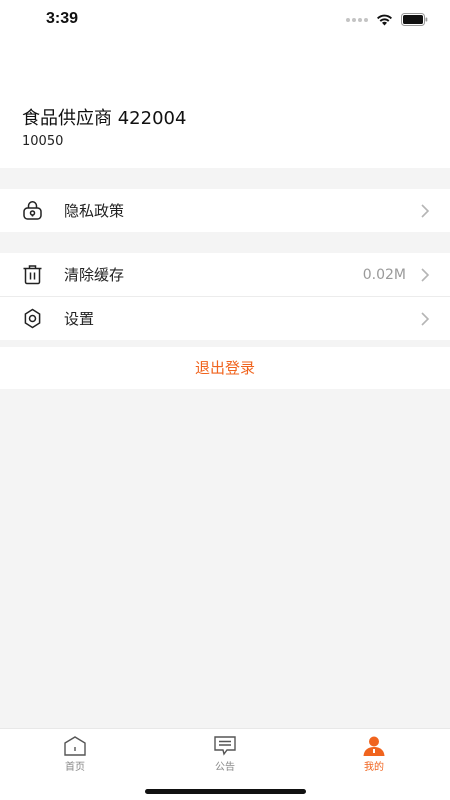 The height and width of the screenshot is (800, 450). Describe the element at coordinates (225, 767) in the screenshot. I see `tab-announcements-label: 公告` at that location.